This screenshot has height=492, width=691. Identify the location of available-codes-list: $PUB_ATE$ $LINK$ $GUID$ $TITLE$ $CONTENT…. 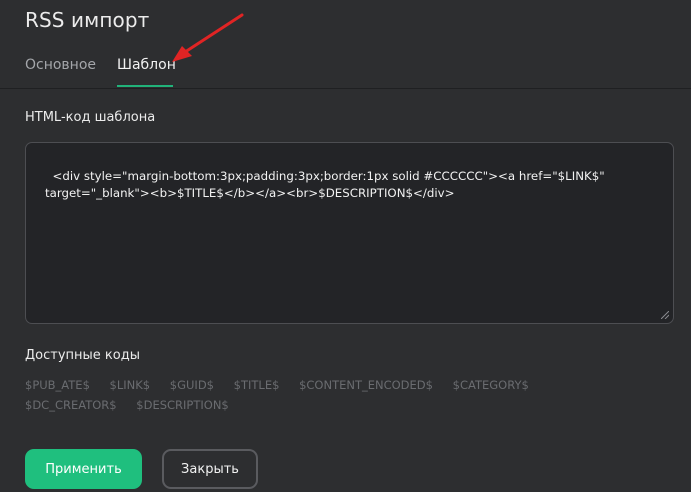
(330, 395).